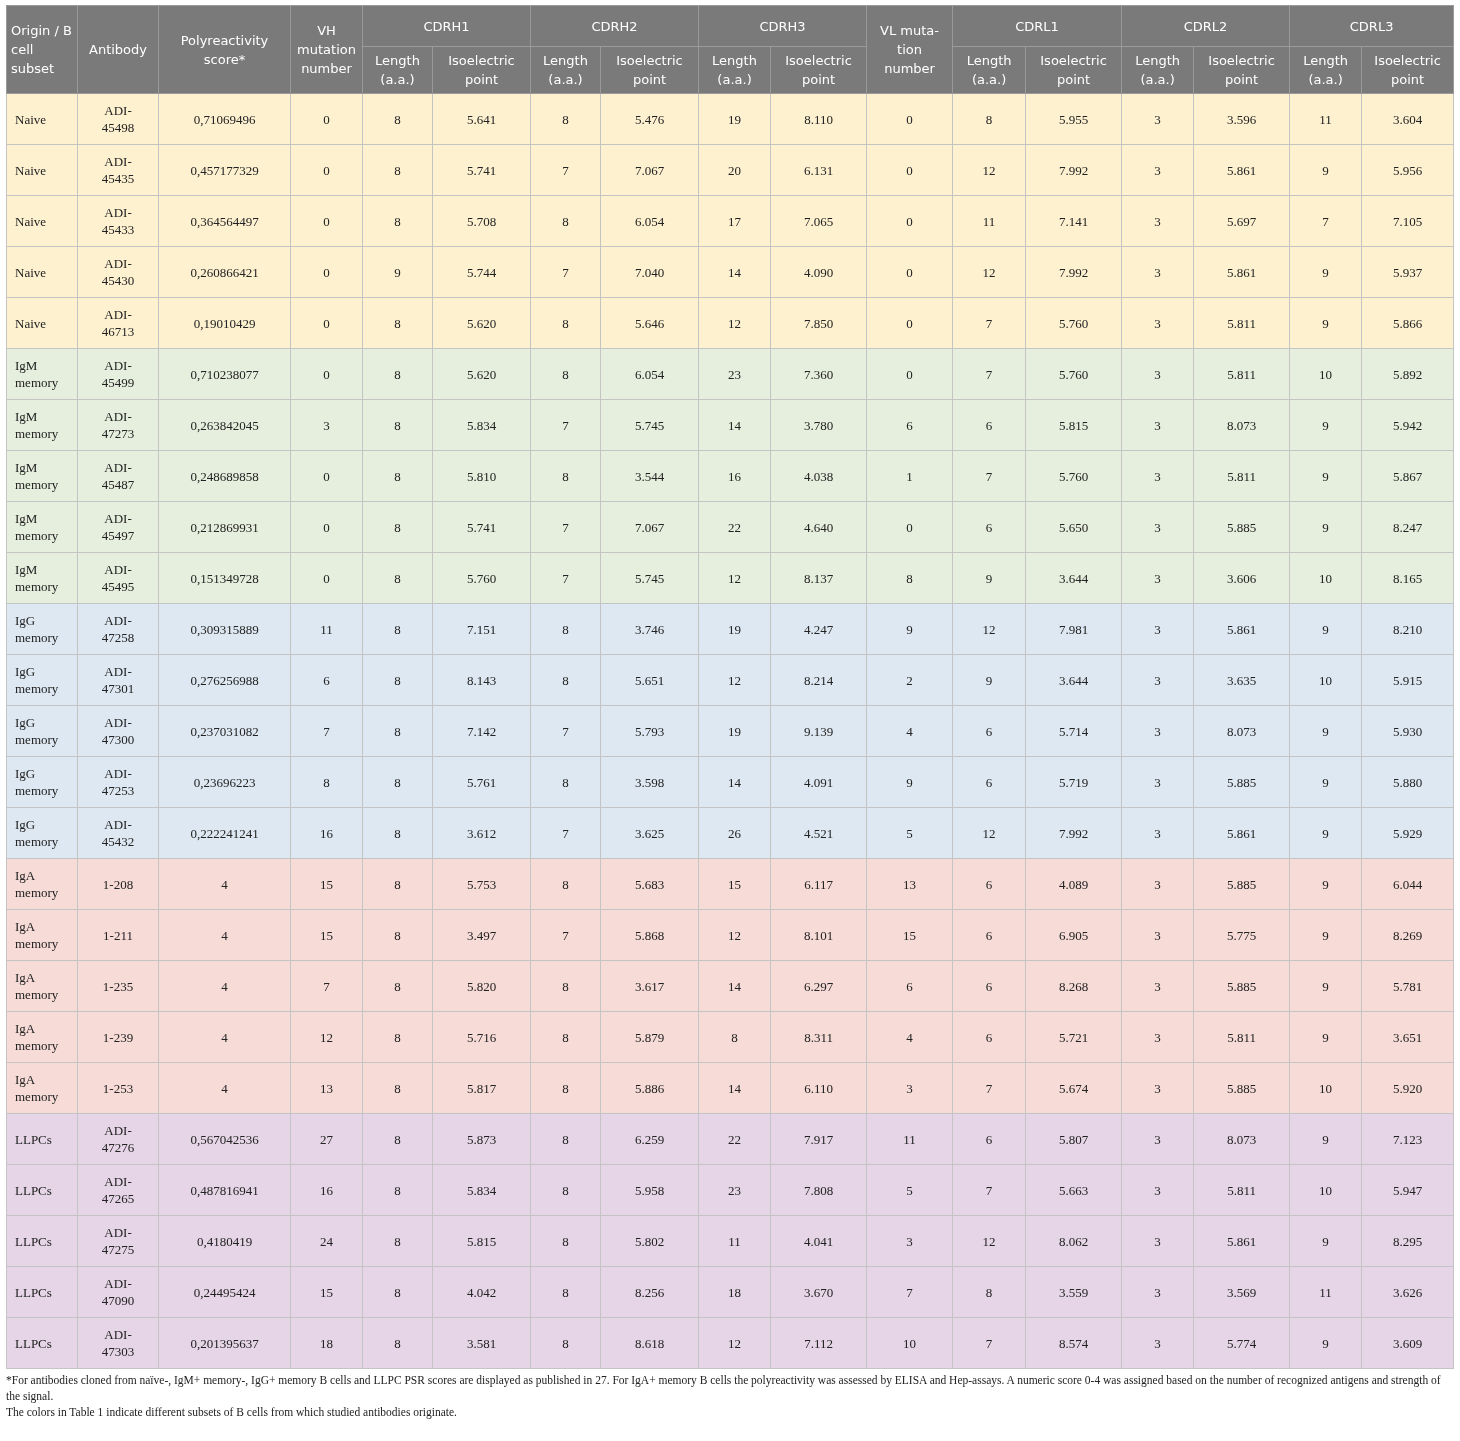 Image resolution: width=1460 pixels, height=1441 pixels. What do you see at coordinates (649, 425) in the screenshot?
I see `table-cell: 5.745` at bounding box center [649, 425].